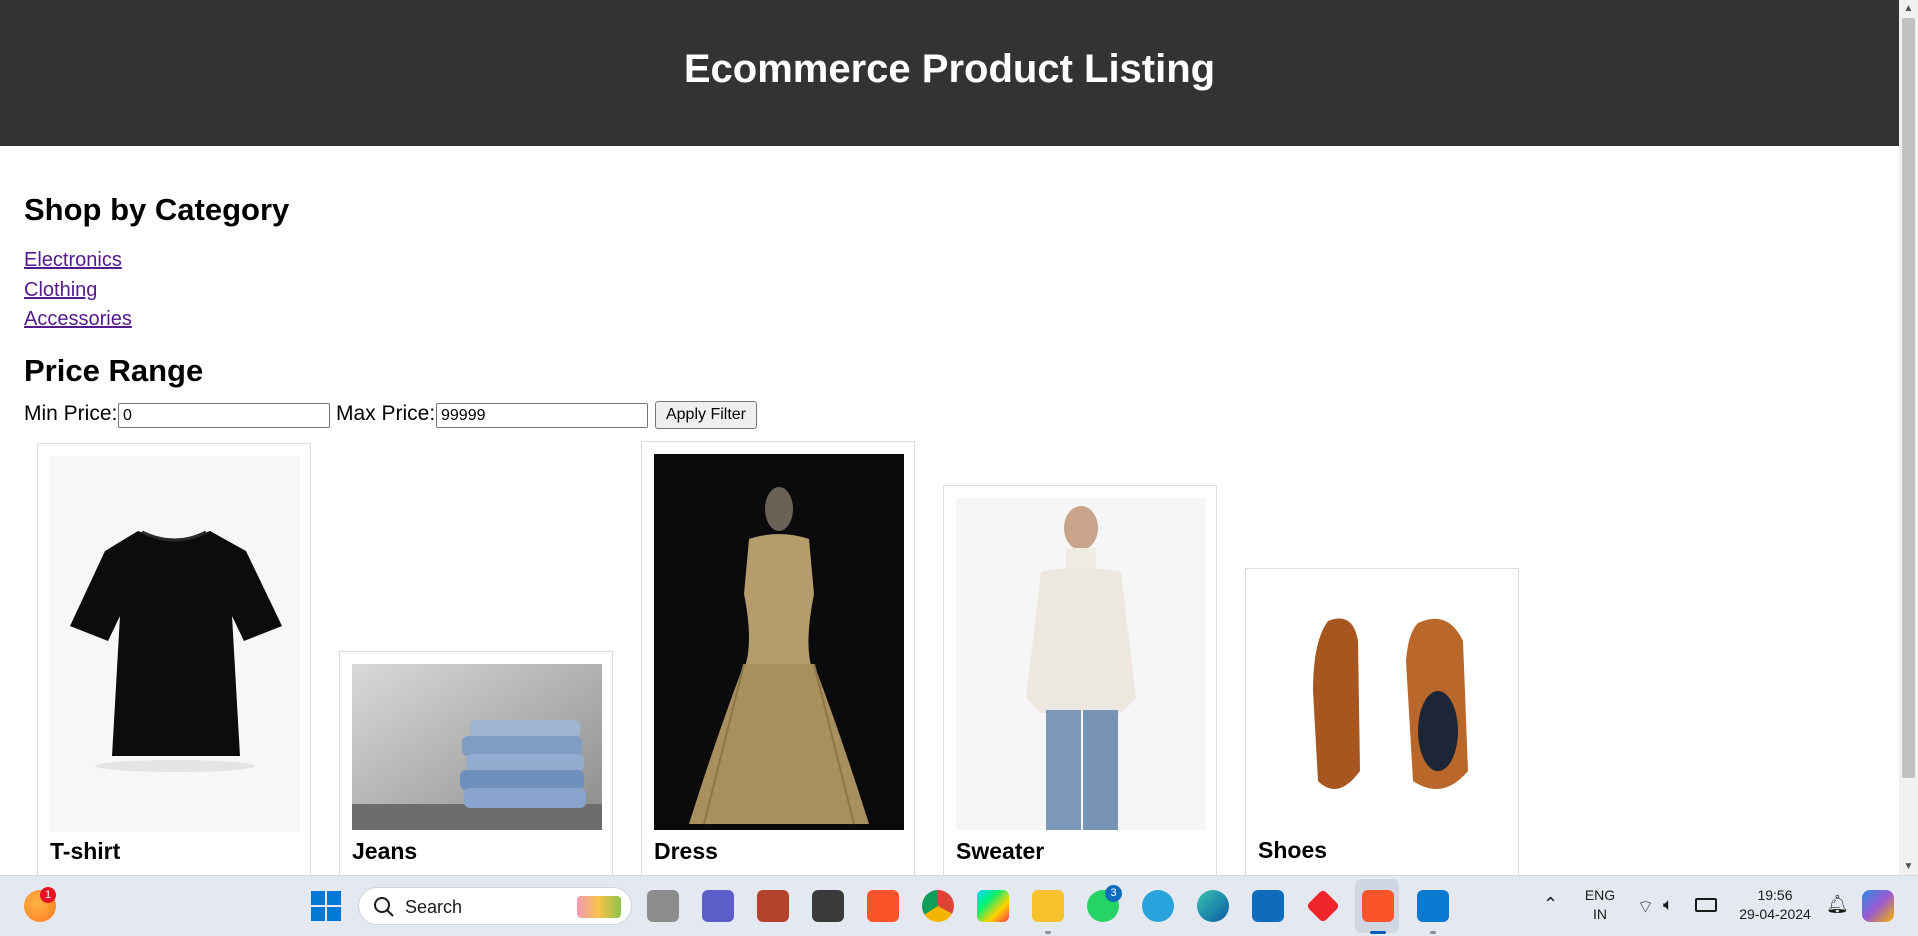 The height and width of the screenshot is (936, 1918). What do you see at coordinates (1293, 850) in the screenshot?
I see `product-name-shoes: Shoes` at bounding box center [1293, 850].